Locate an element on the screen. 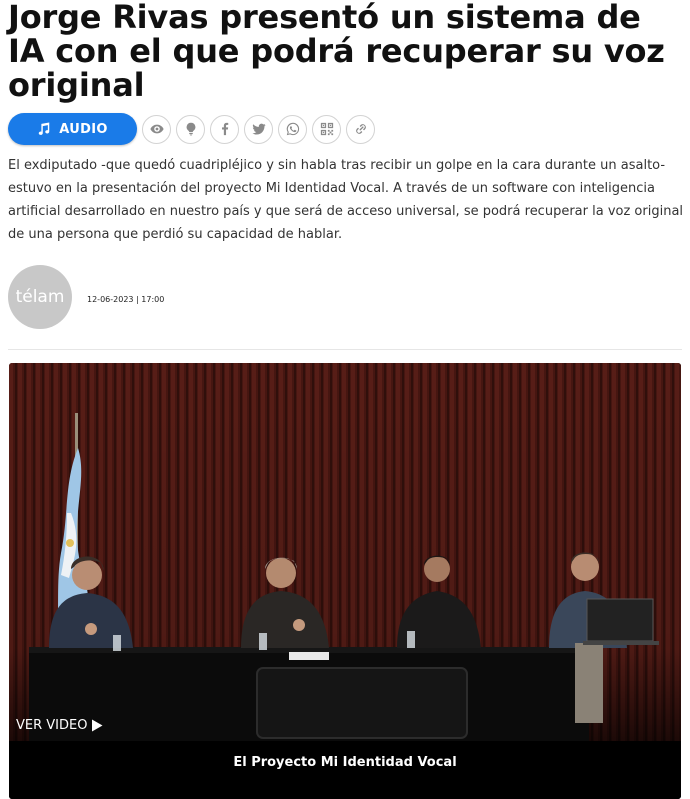  twitter-icon is located at coordinates (258, 129).